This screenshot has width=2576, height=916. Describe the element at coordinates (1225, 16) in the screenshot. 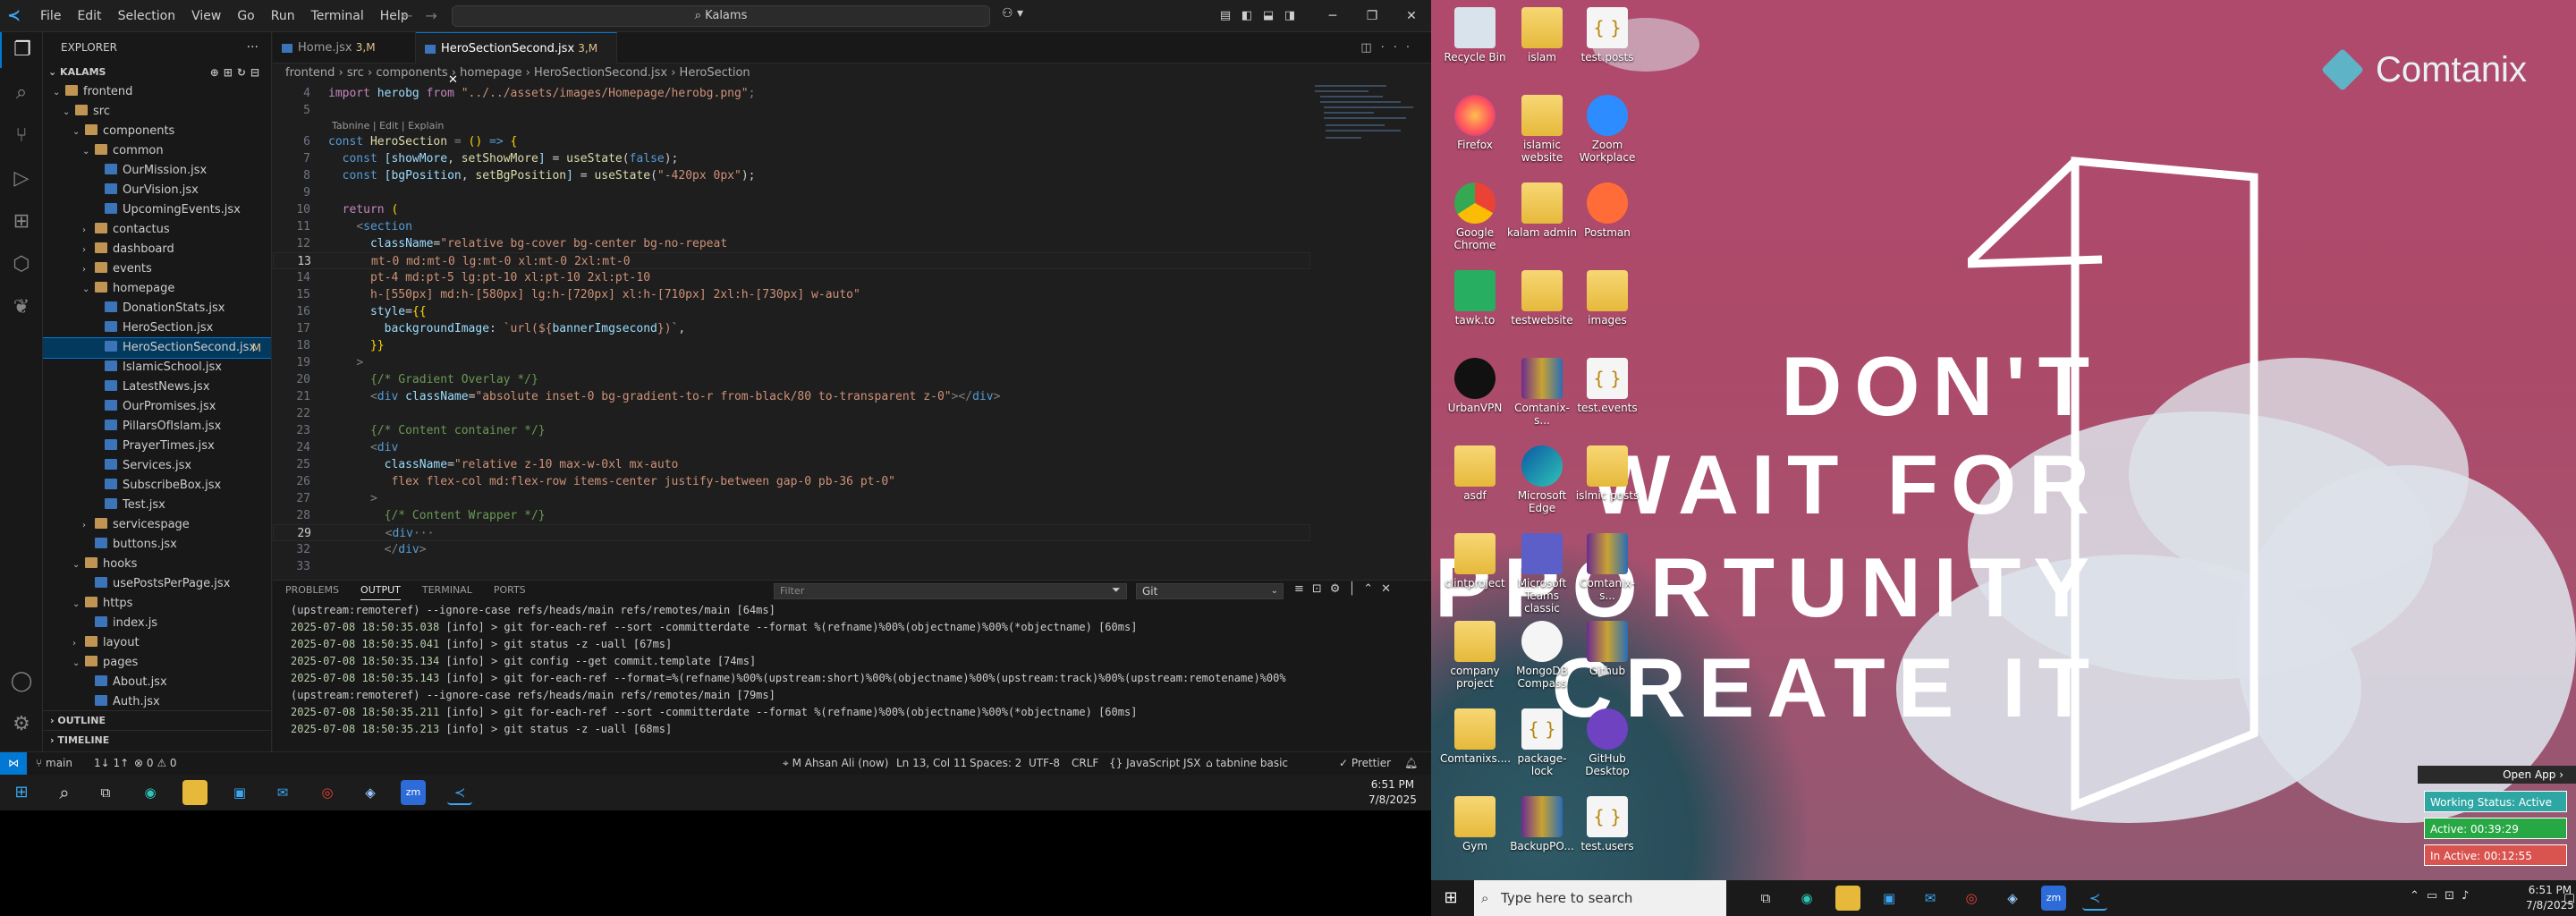

I see `layout-editor-icon: ▤` at that location.